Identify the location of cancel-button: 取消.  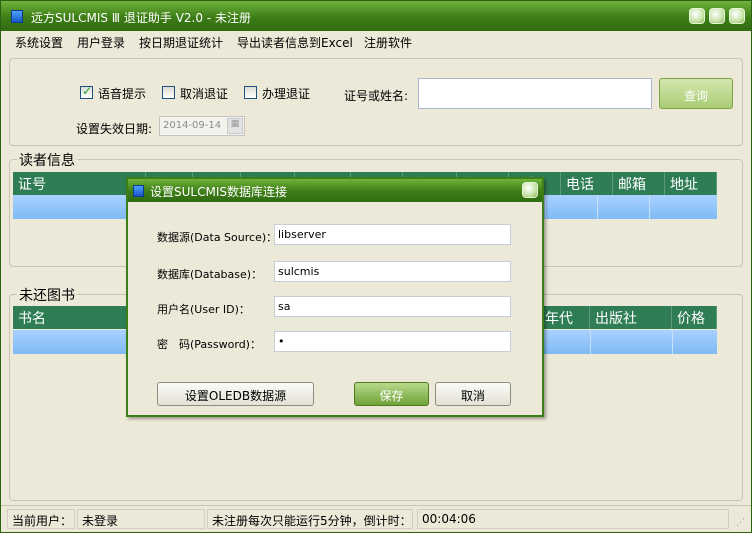
(473, 394).